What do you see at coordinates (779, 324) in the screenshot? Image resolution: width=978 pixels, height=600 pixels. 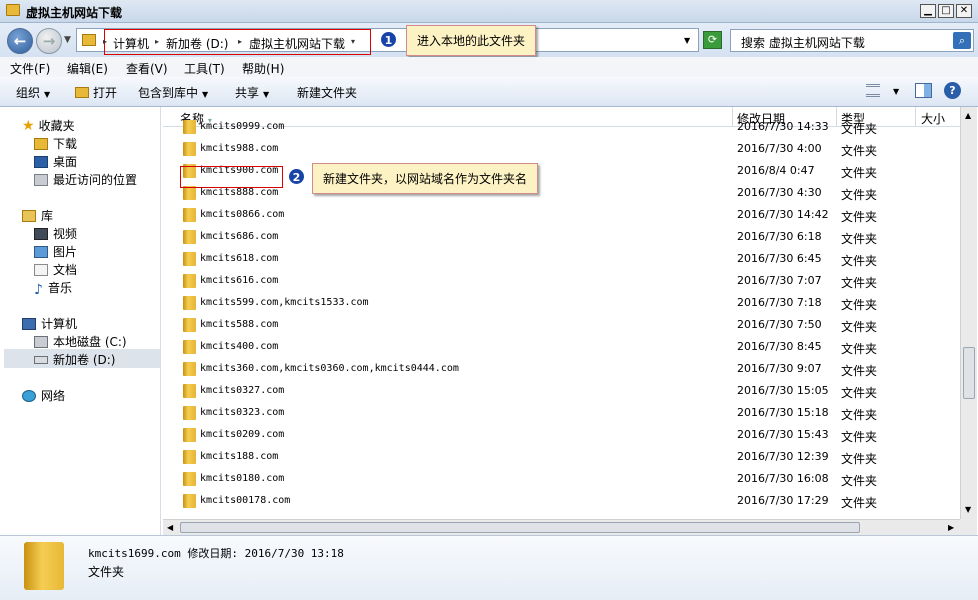 I see `file-date: 2016/7/30 7:50` at bounding box center [779, 324].